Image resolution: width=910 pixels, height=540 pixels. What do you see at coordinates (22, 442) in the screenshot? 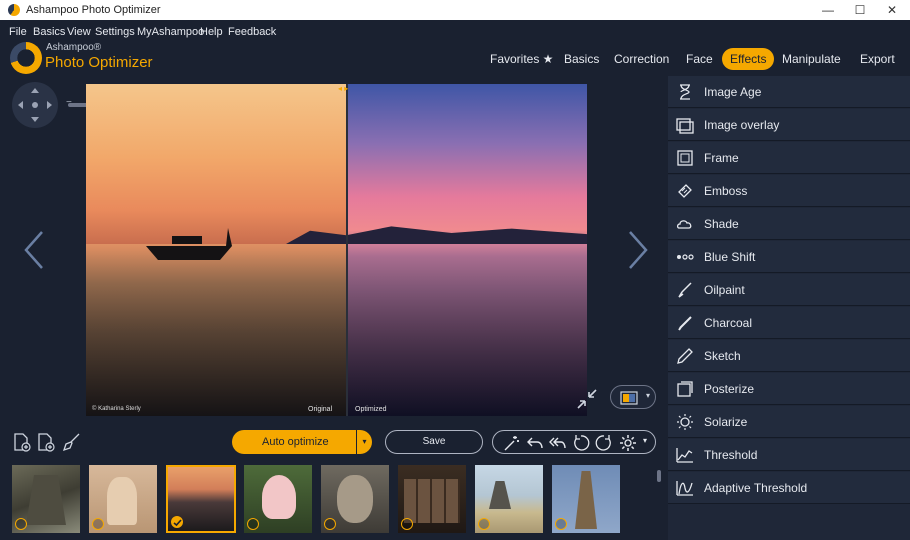
I see `add-file-icon` at bounding box center [22, 442].